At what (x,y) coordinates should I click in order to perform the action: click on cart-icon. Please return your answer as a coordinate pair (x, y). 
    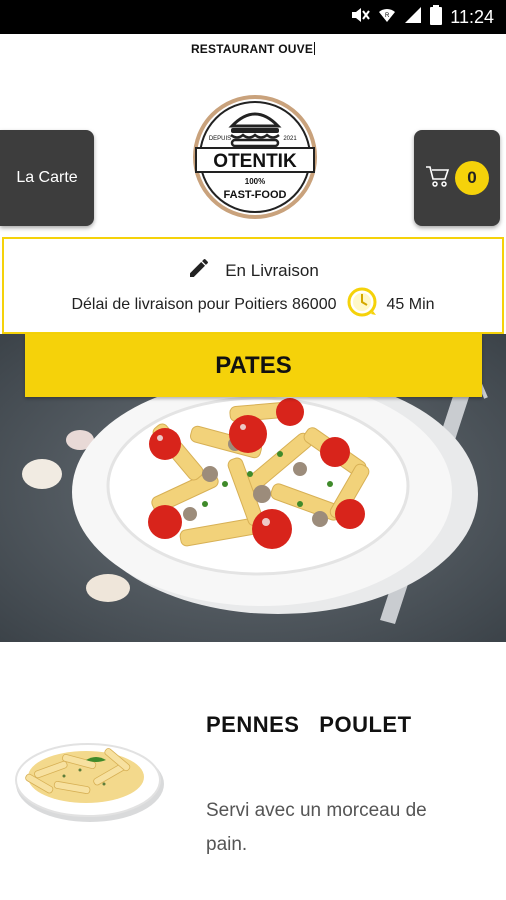
    Looking at the image, I should click on (438, 178).